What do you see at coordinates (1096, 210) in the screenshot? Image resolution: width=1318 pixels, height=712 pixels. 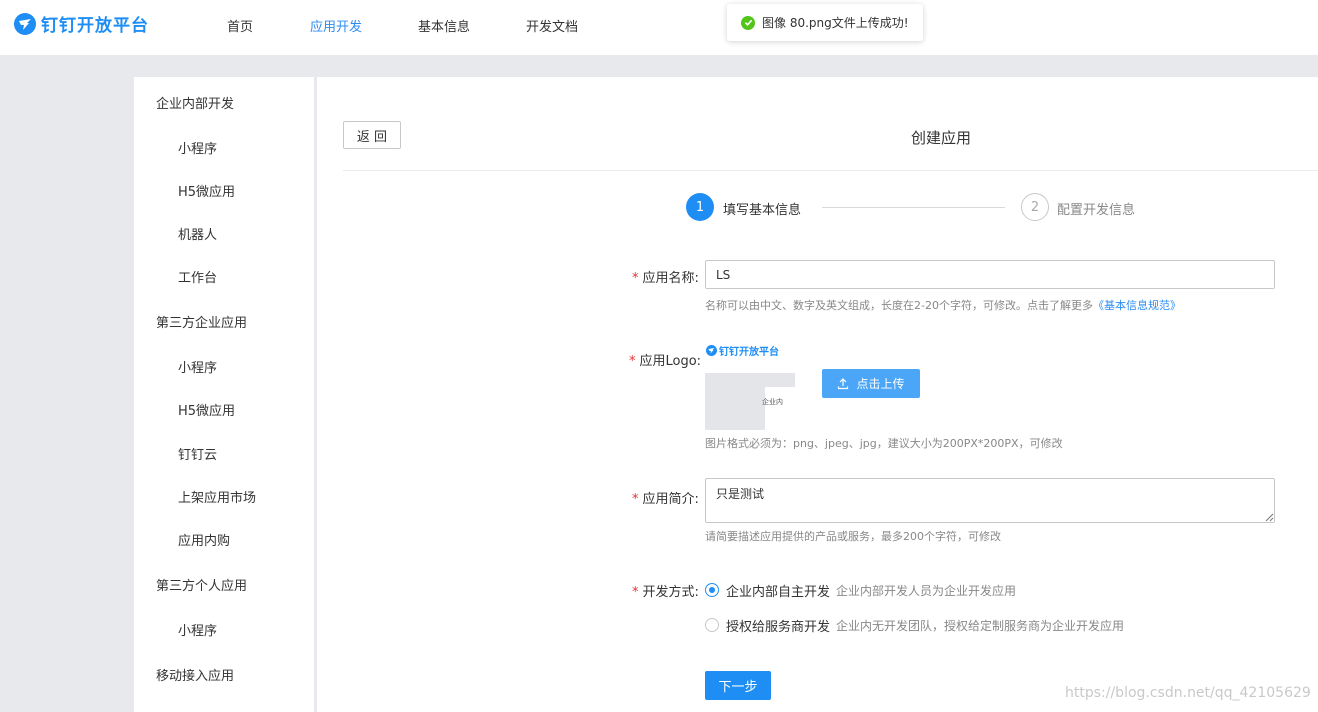 I see `step-2-label: 配置开发信息` at bounding box center [1096, 210].